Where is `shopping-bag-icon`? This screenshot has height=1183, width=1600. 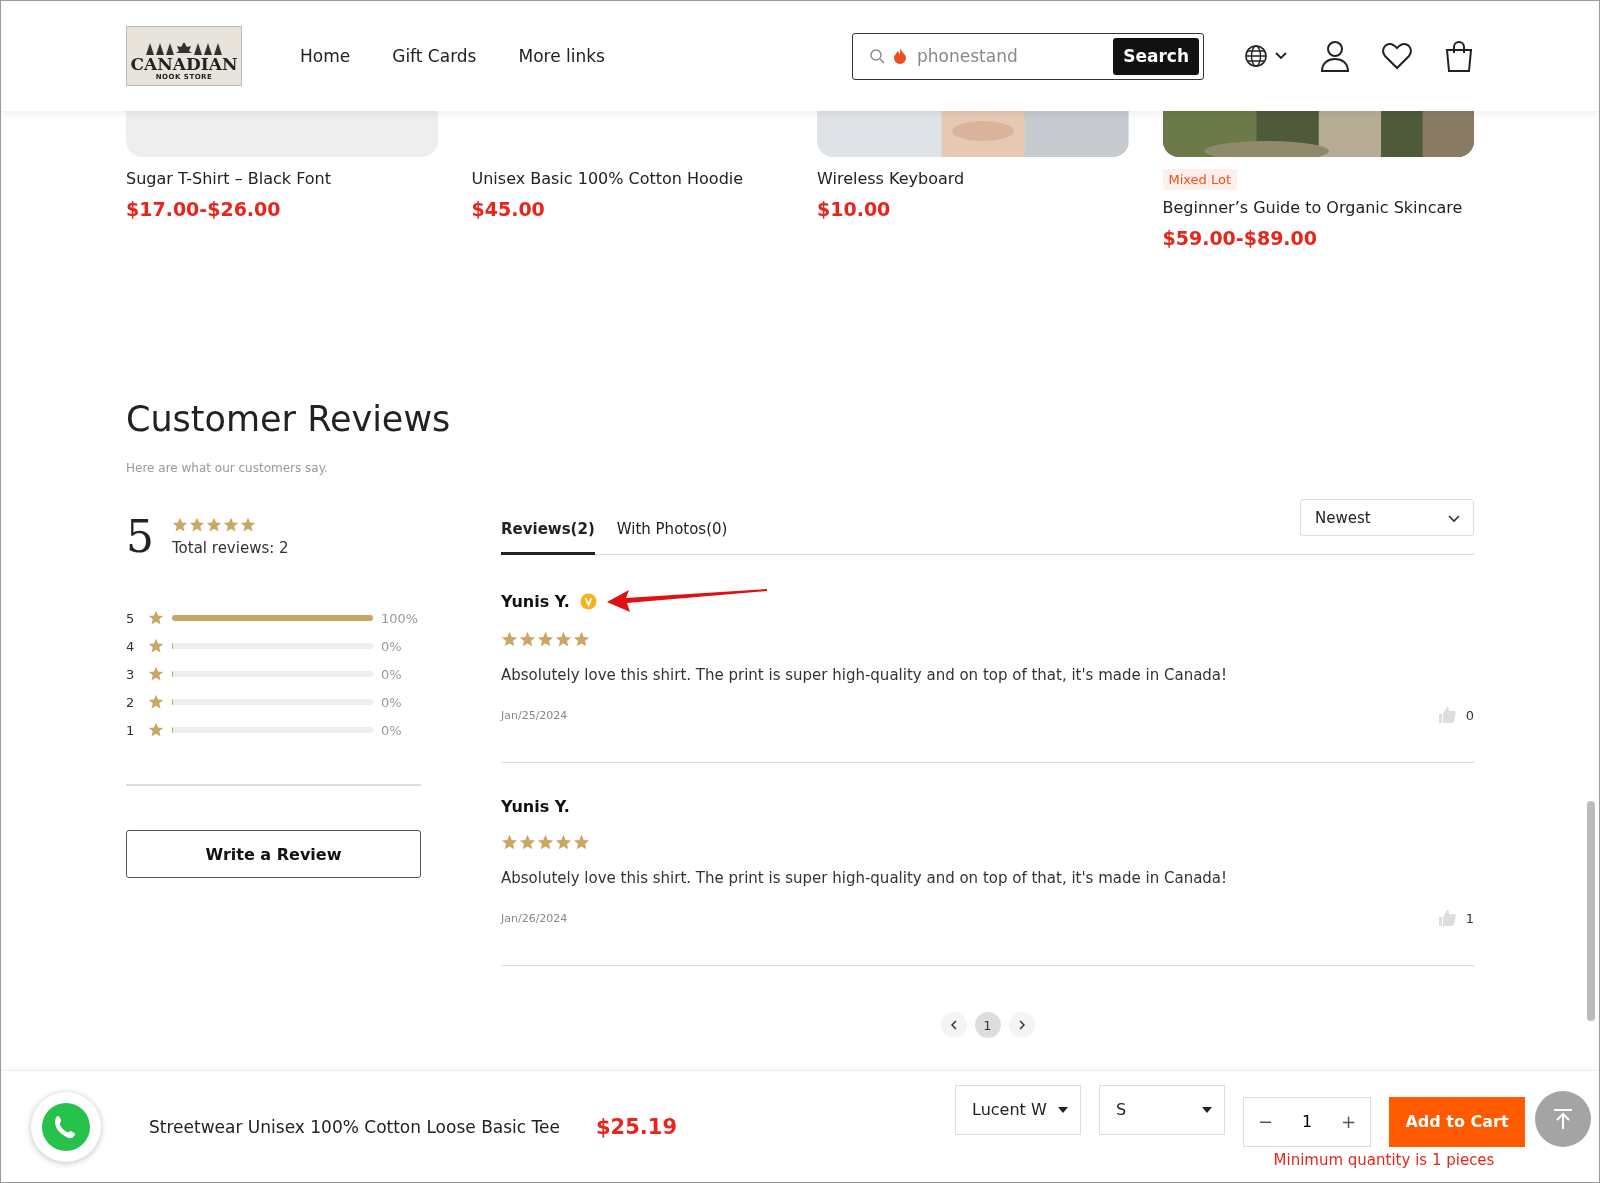
shopping-bag-icon is located at coordinates (1459, 56).